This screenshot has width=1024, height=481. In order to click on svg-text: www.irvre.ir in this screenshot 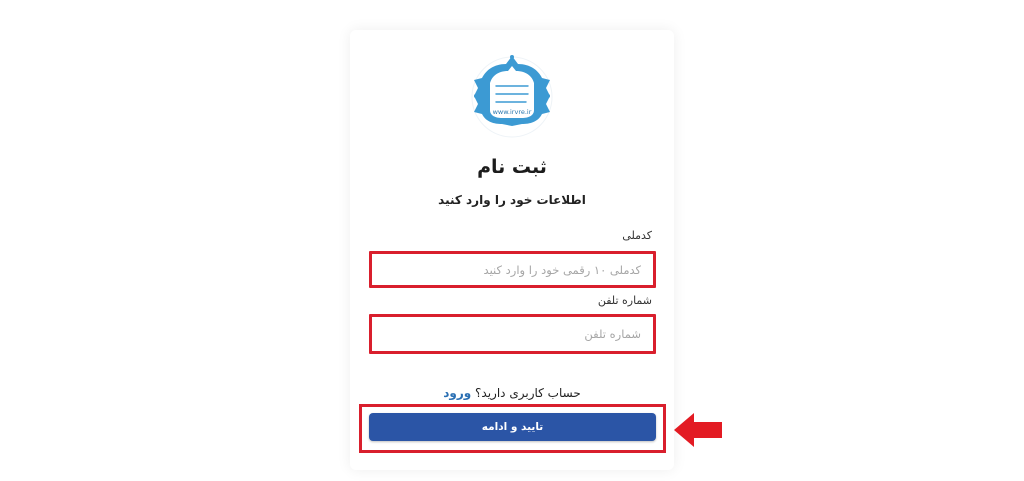, I will do `click(512, 112)`.